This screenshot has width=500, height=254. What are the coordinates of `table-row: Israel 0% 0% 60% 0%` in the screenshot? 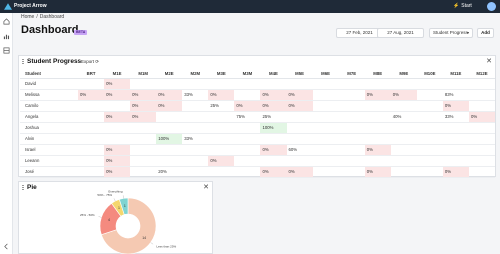 It's located at (257, 150).